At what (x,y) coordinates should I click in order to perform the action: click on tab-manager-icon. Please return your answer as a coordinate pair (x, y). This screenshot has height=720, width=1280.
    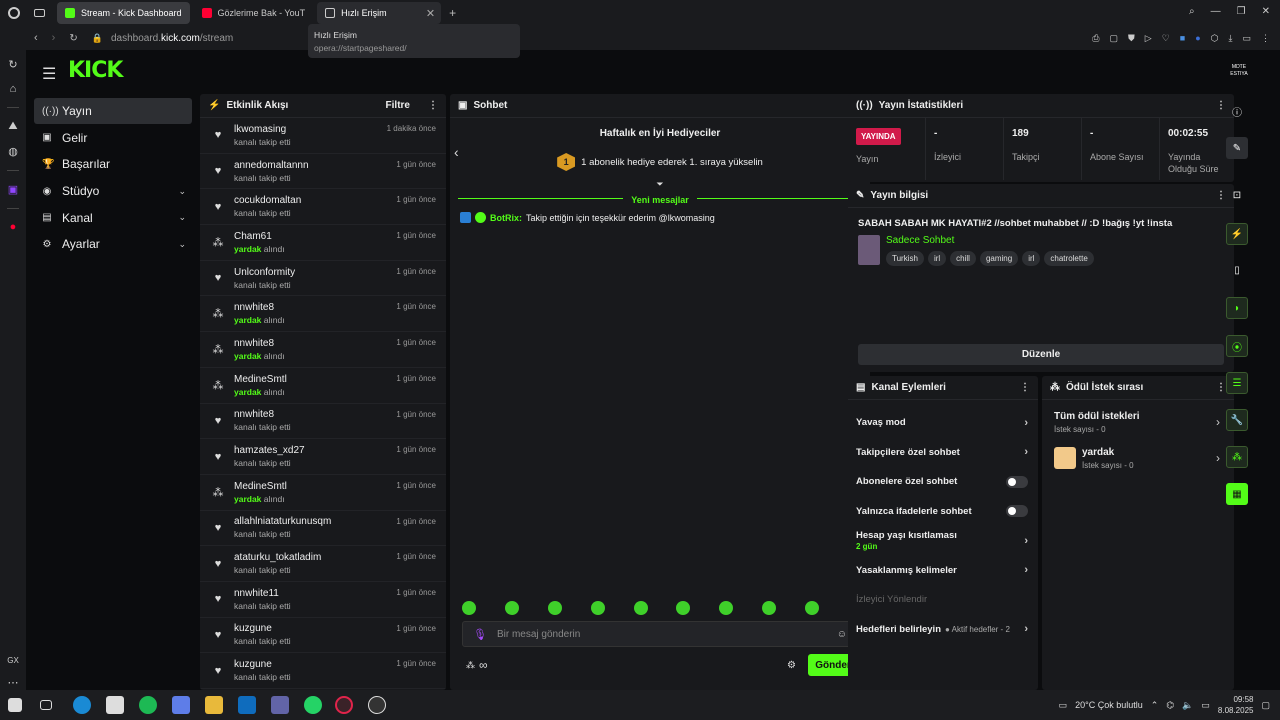
    Looking at the image, I should click on (39, 13).